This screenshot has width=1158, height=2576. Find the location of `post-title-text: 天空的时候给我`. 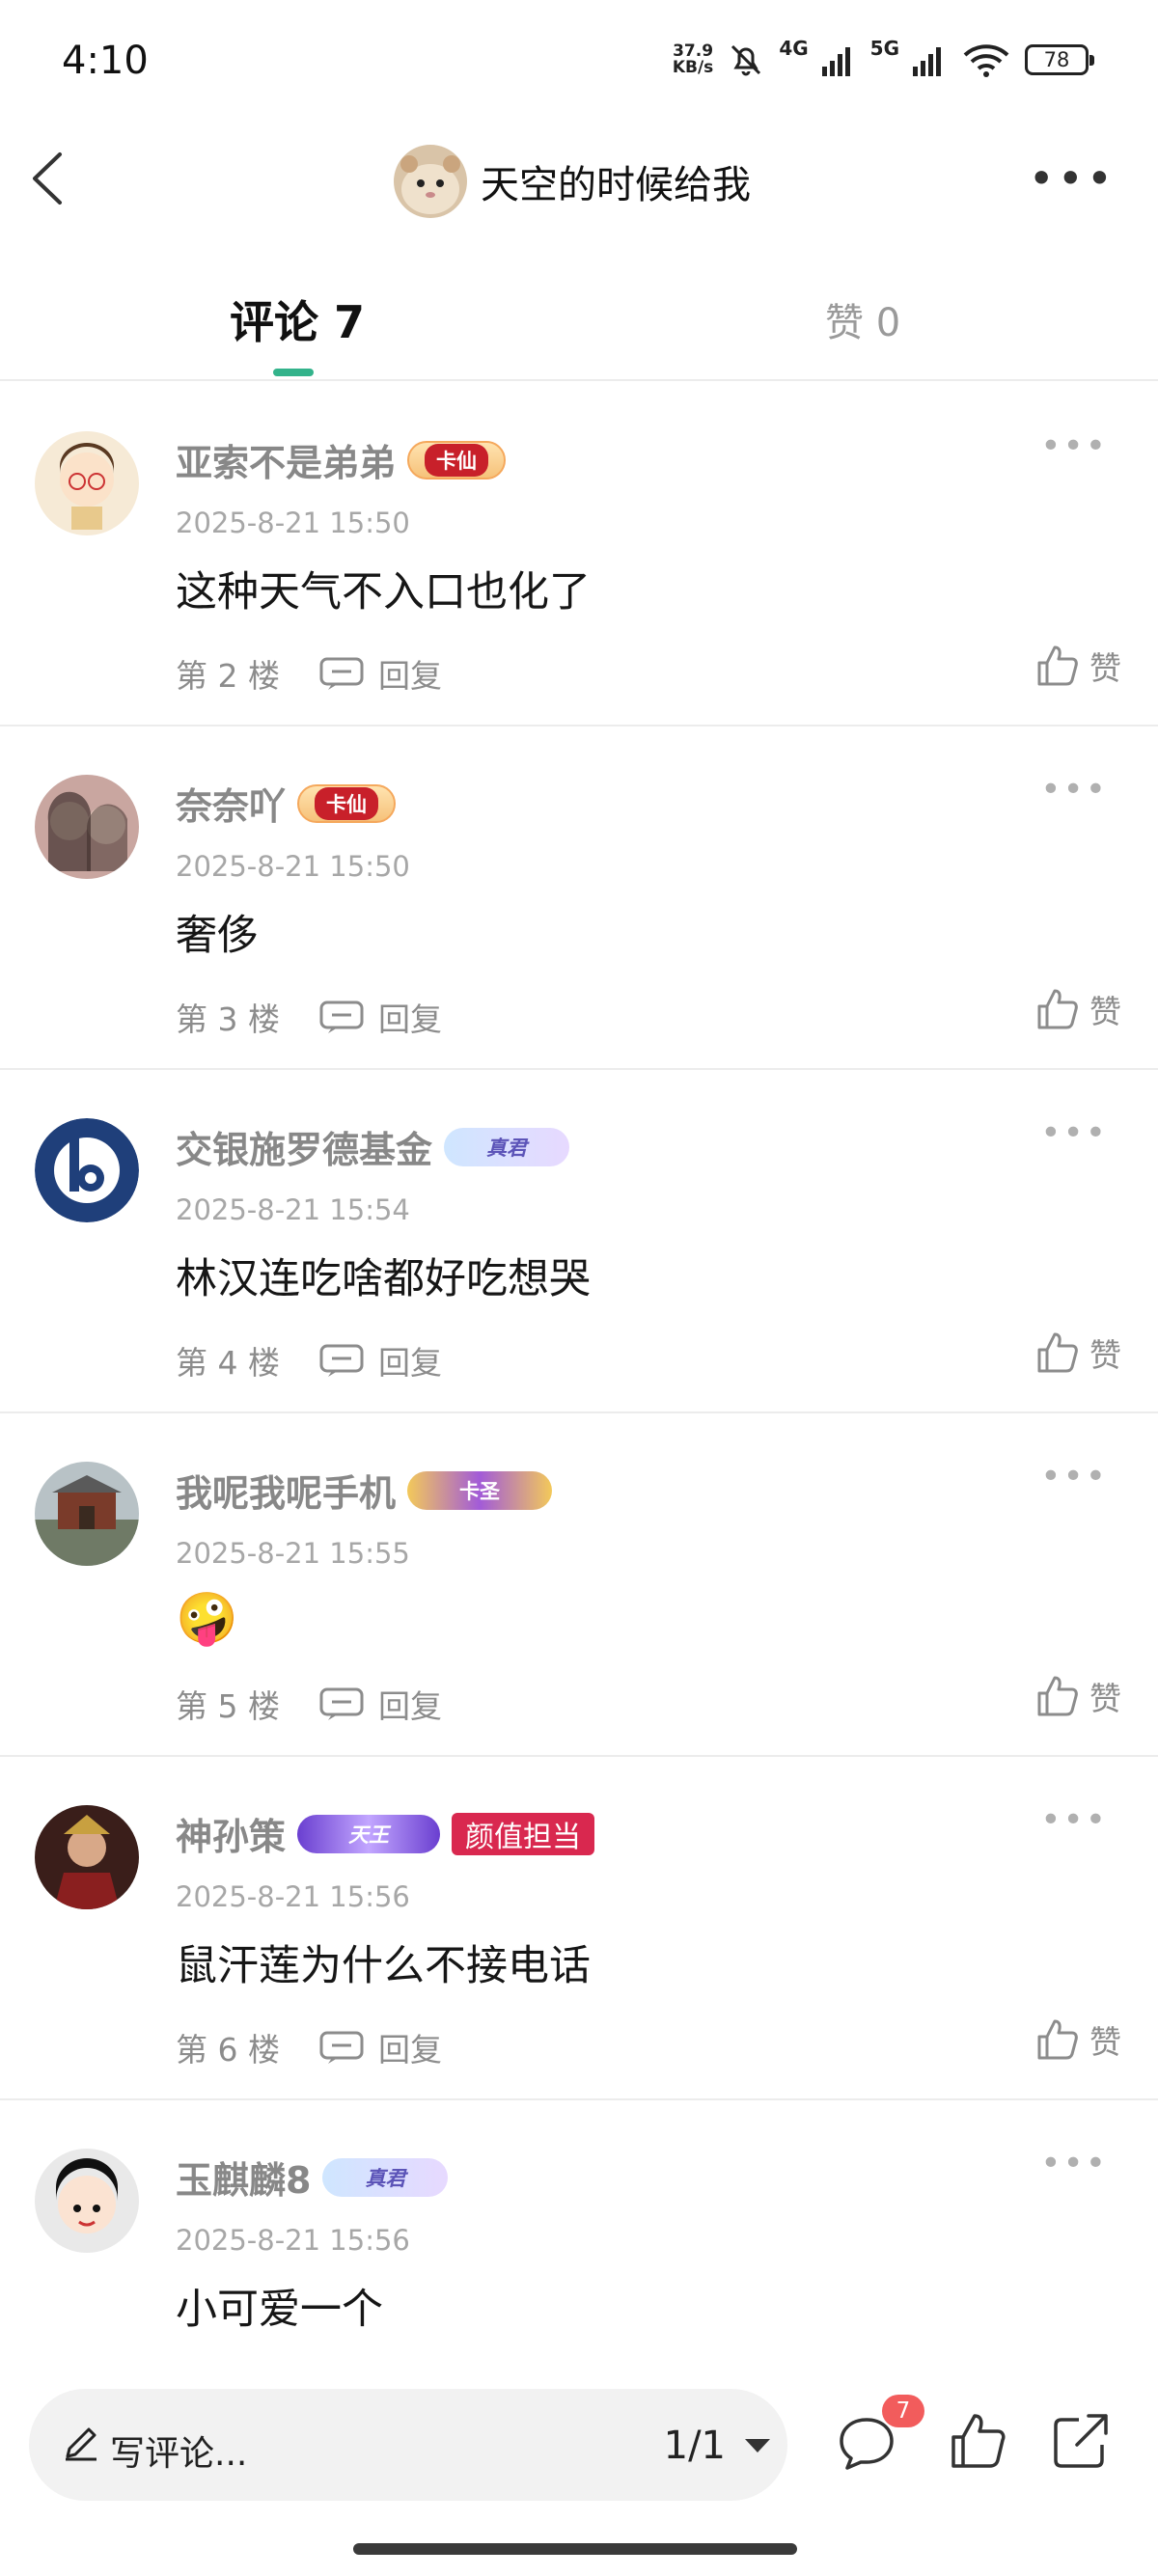

post-title-text: 天空的时候给我 is located at coordinates (616, 185).